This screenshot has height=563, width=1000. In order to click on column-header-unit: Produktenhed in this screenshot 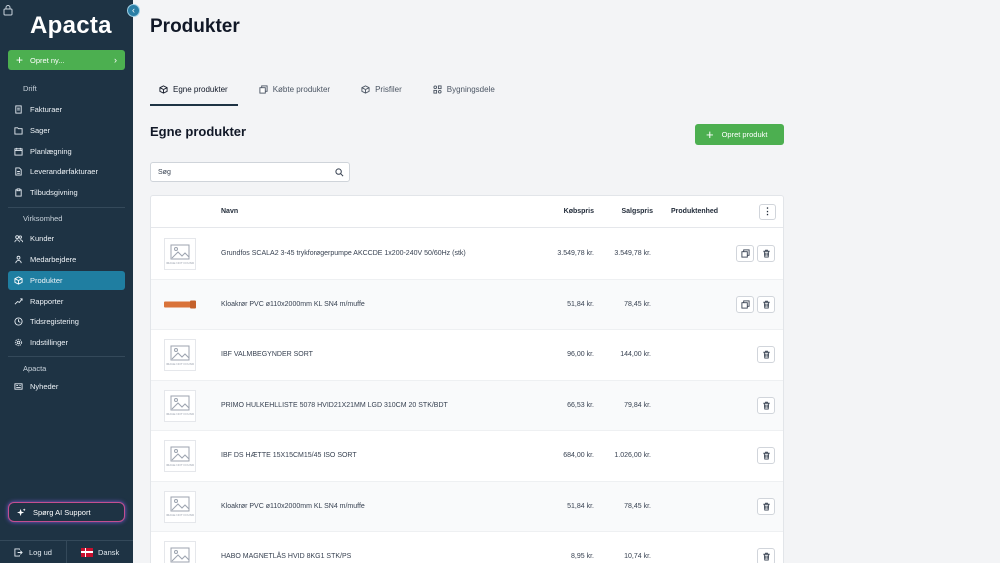, I will do `click(694, 211)`.